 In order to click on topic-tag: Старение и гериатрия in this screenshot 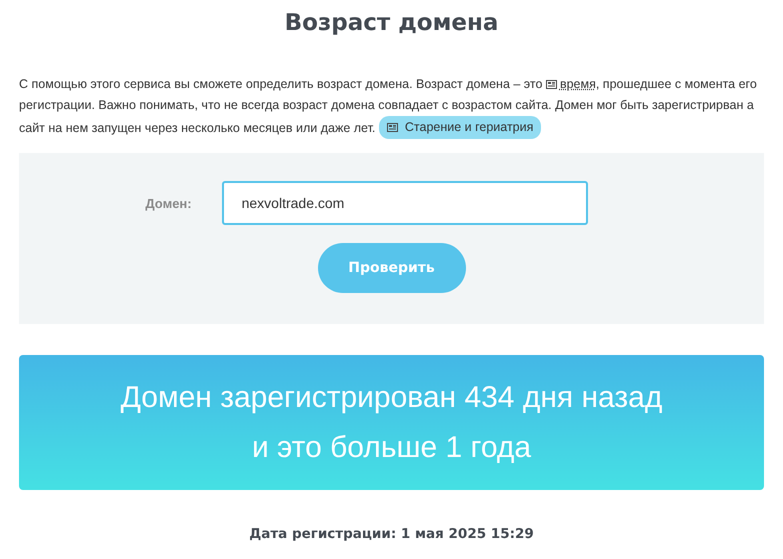, I will do `click(460, 127)`.